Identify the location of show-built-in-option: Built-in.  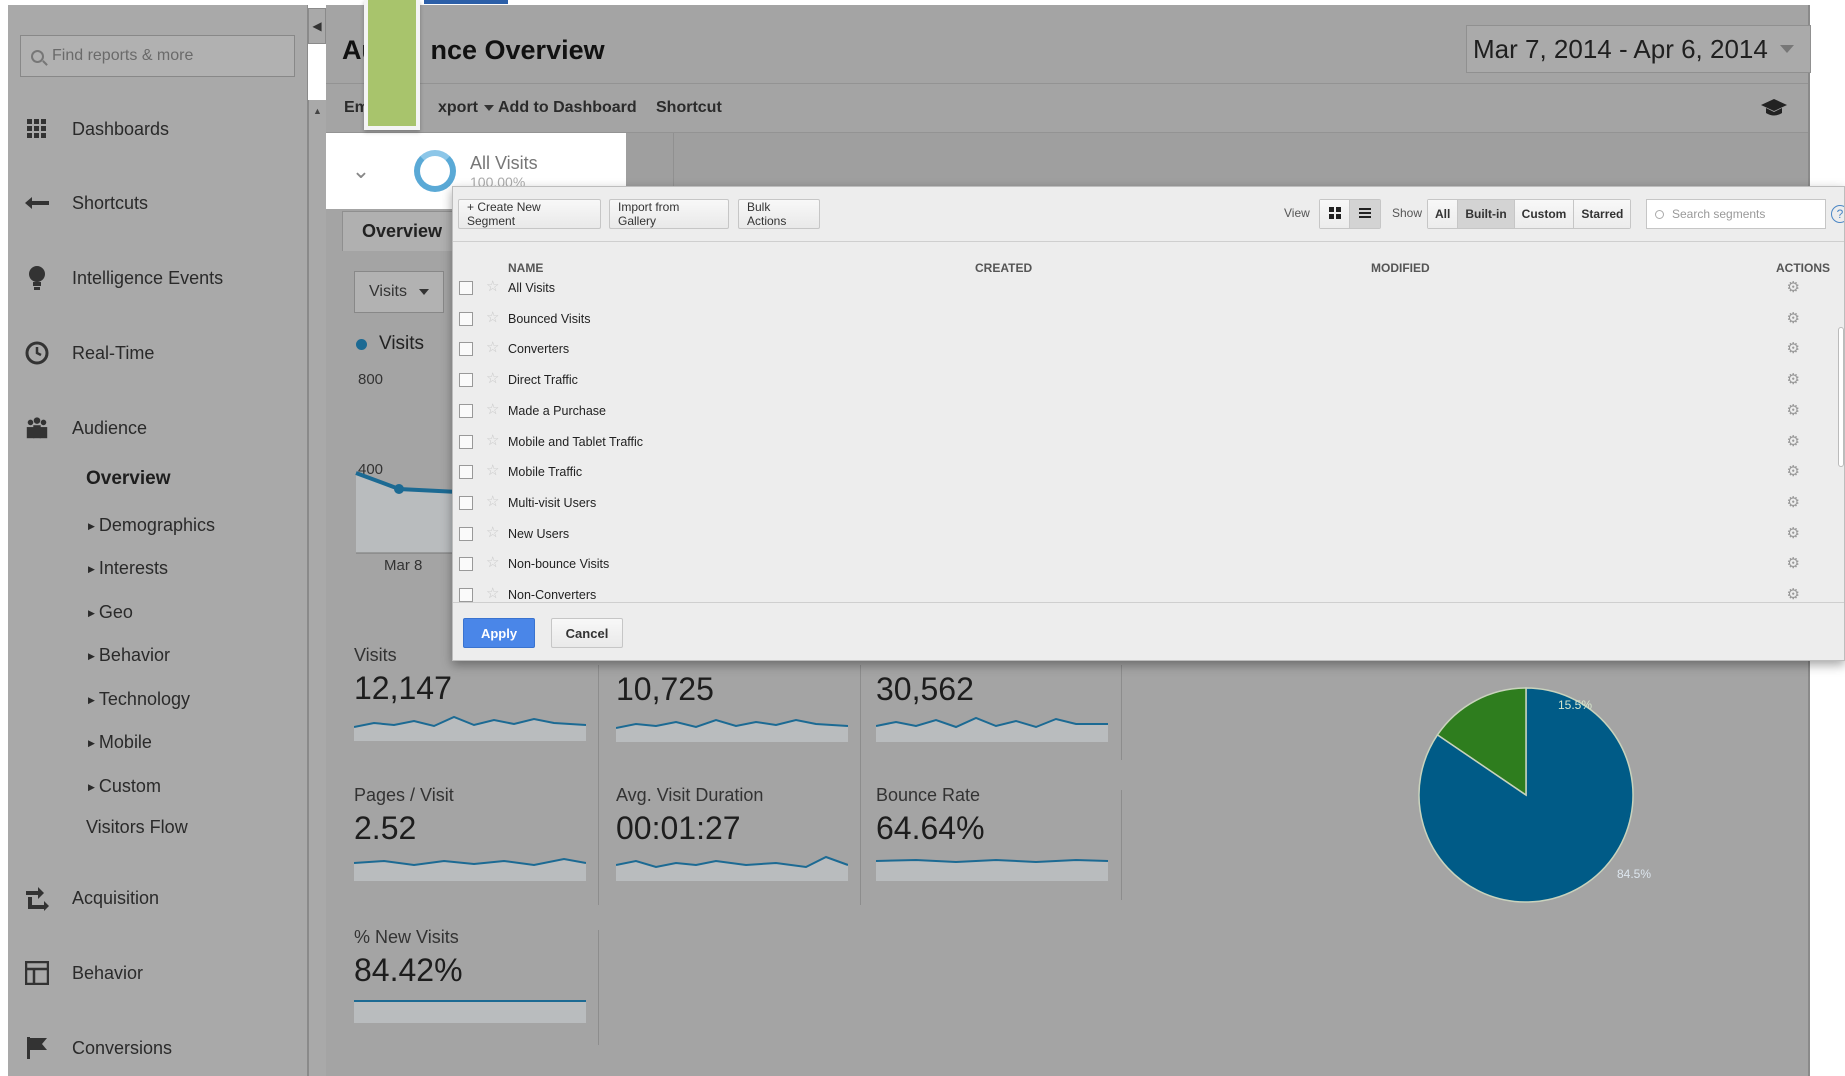
(1486, 214).